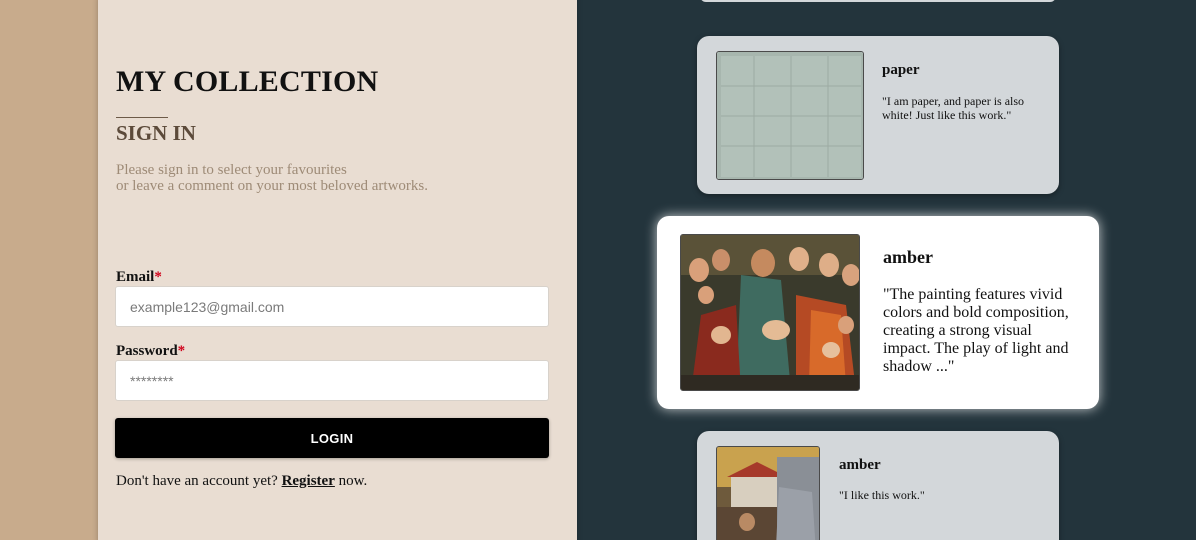 Image resolution: width=1196 pixels, height=540 pixels. What do you see at coordinates (882, 495) in the screenshot?
I see `comment-text: "I like this work."` at bounding box center [882, 495].